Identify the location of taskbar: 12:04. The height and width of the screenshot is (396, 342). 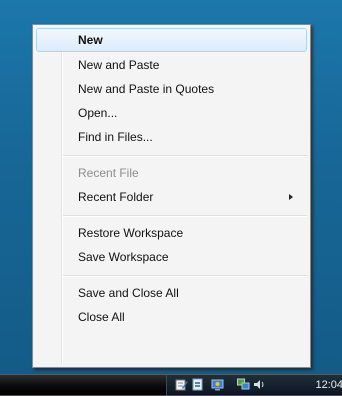
(171, 384).